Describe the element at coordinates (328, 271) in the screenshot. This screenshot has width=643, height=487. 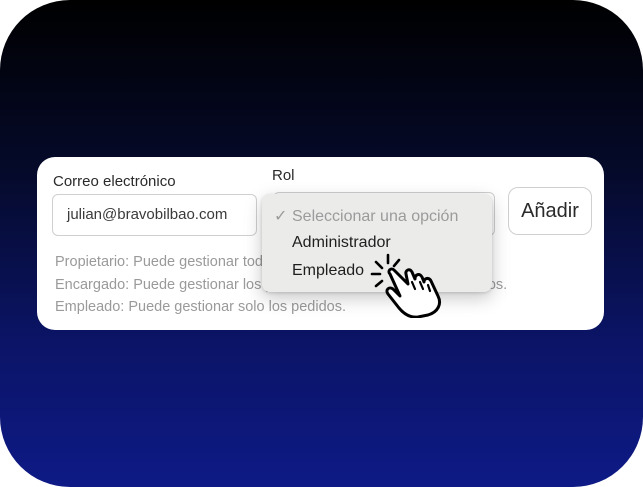
I see `dropdown-option-empleado: Empleado` at that location.